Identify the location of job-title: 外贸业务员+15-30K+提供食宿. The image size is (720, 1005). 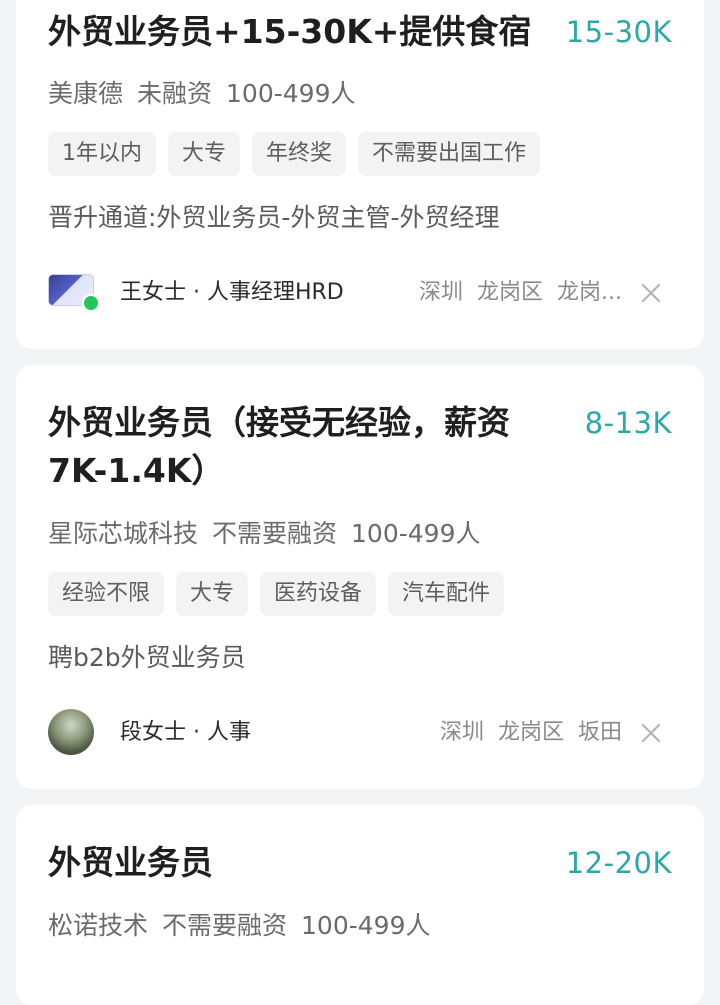
(290, 31).